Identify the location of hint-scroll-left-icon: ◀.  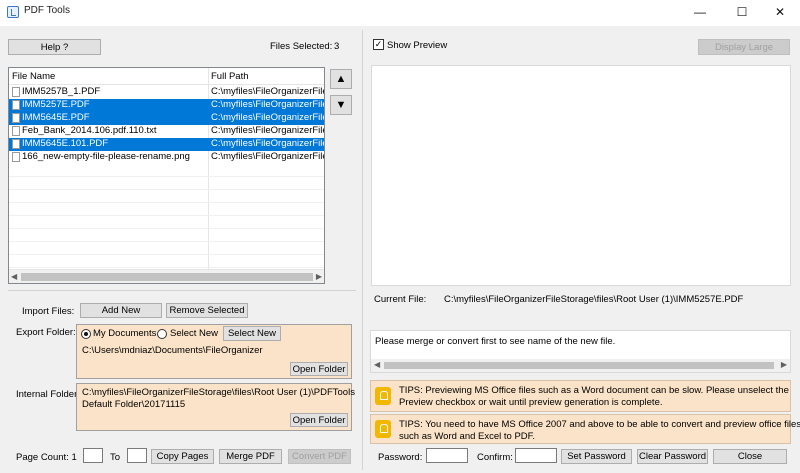
(377, 364).